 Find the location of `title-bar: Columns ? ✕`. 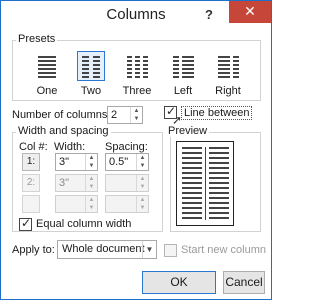

title-bar: Columns ? ✕ is located at coordinates (136, 16).